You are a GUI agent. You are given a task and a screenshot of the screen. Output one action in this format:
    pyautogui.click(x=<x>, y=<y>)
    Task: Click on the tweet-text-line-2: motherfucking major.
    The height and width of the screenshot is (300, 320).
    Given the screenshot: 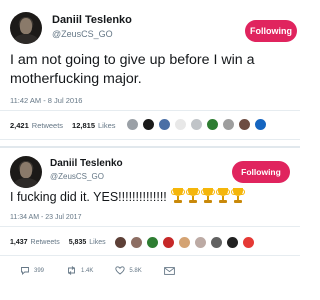 What is the action you would take?
    pyautogui.click(x=76, y=79)
    